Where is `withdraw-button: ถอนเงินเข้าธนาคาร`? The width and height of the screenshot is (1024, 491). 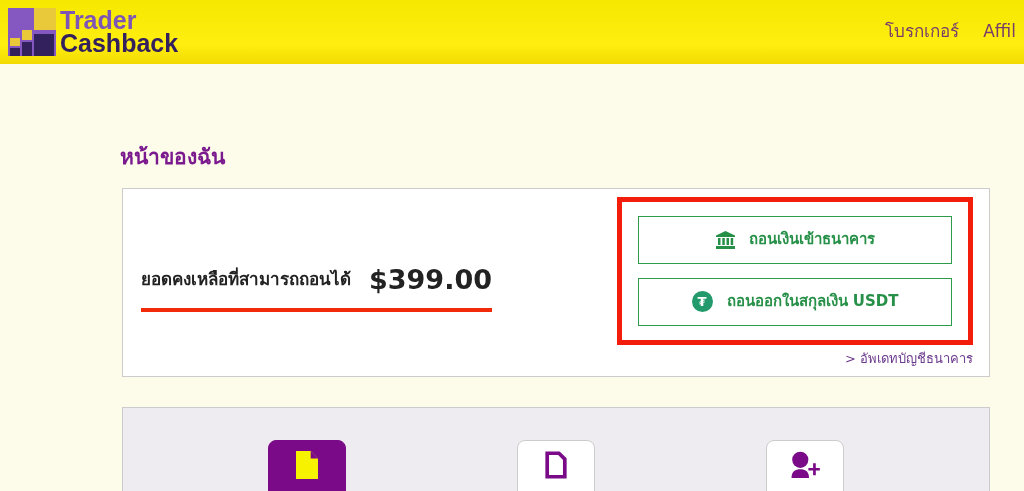 withdraw-button: ถอนเงินเข้าธนาคาร is located at coordinates (795, 239).